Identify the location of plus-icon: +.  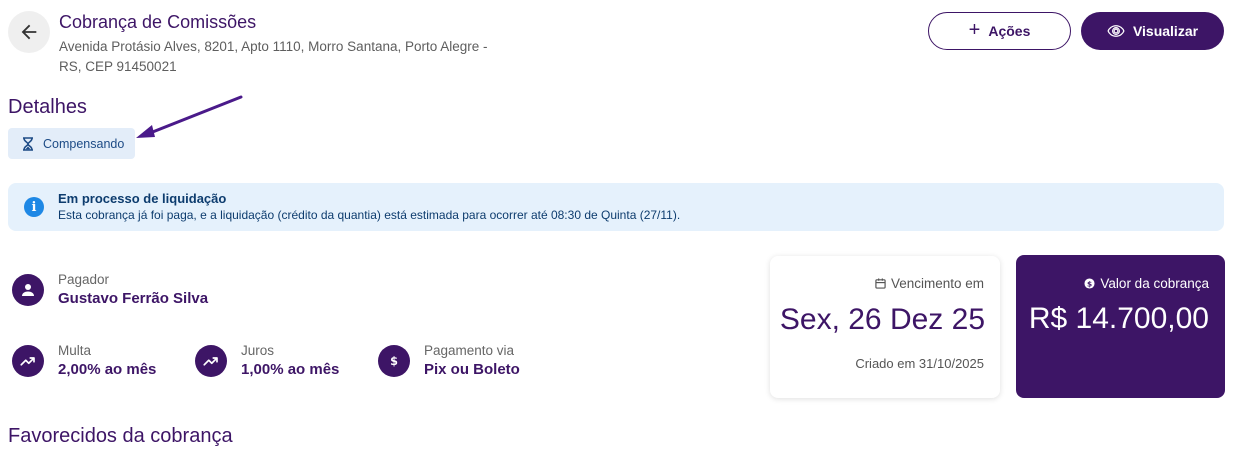
(974, 30).